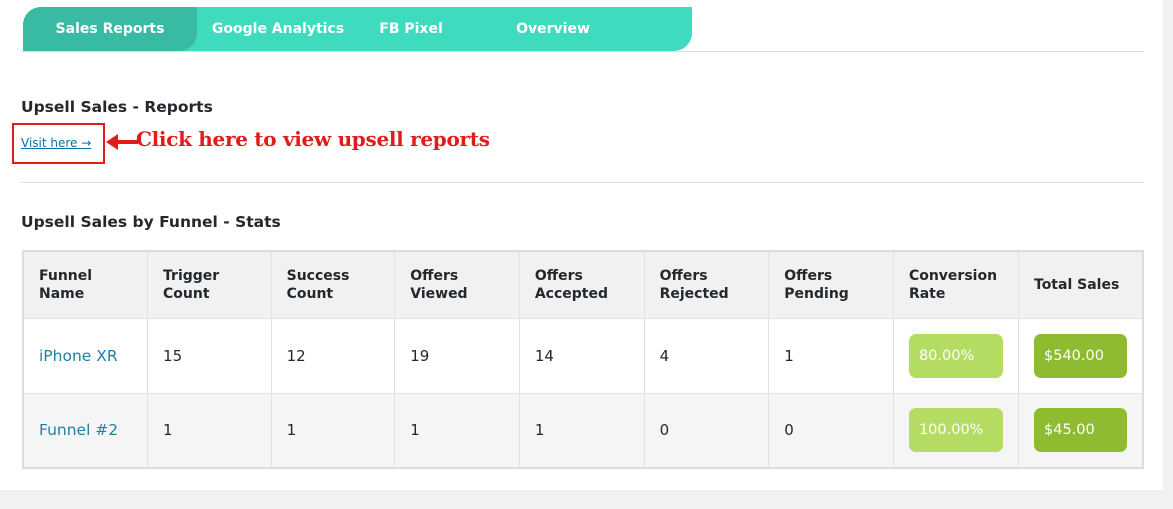 The width and height of the screenshot is (1173, 509). Describe the element at coordinates (707, 285) in the screenshot. I see `column-header: Offers Rejected` at that location.